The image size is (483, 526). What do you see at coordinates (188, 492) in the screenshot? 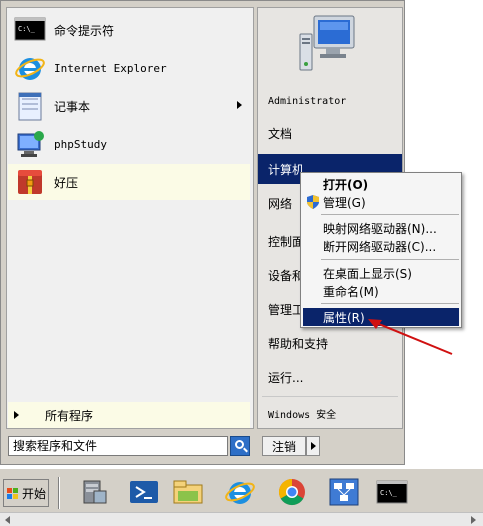
I see `explorer-icon` at bounding box center [188, 492].